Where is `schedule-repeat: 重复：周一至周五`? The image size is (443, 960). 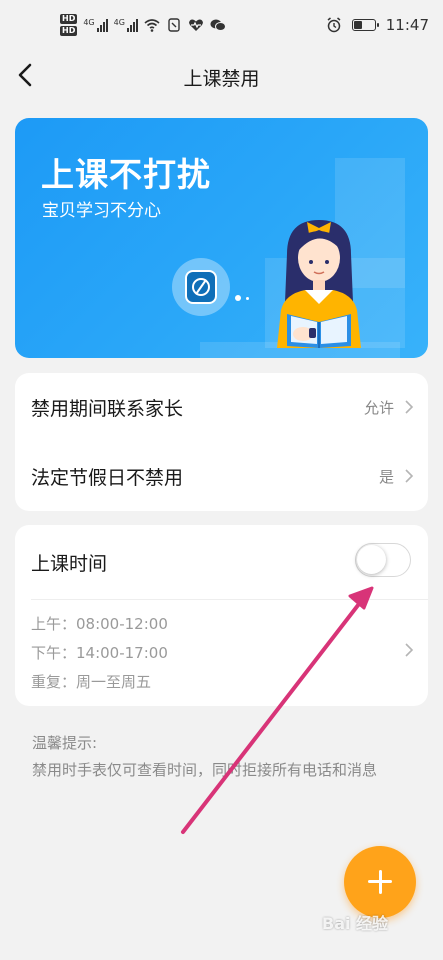
schedule-repeat: 重复：周一至周五 is located at coordinates (91, 682).